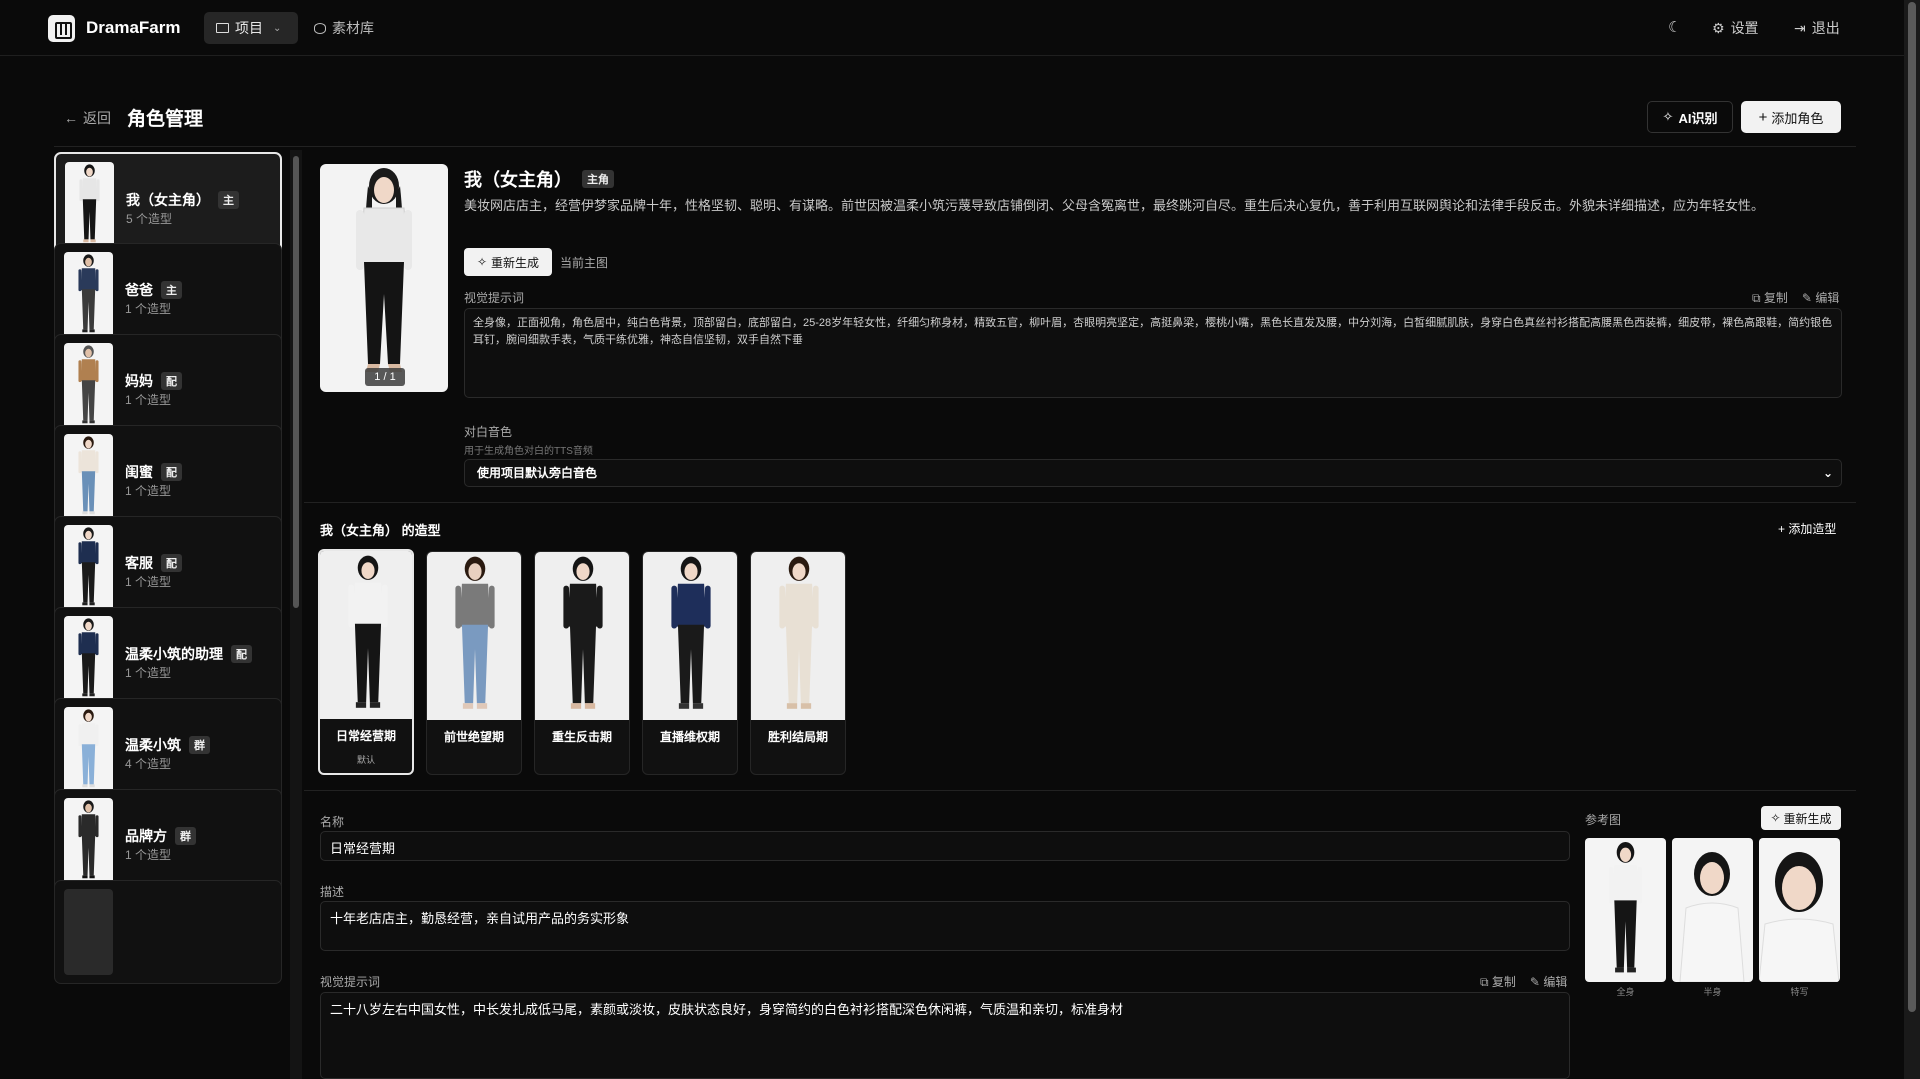 The width and height of the screenshot is (1920, 1079). I want to click on character-card: 温柔小筑的助理配 1 个造型, so click(168, 659).